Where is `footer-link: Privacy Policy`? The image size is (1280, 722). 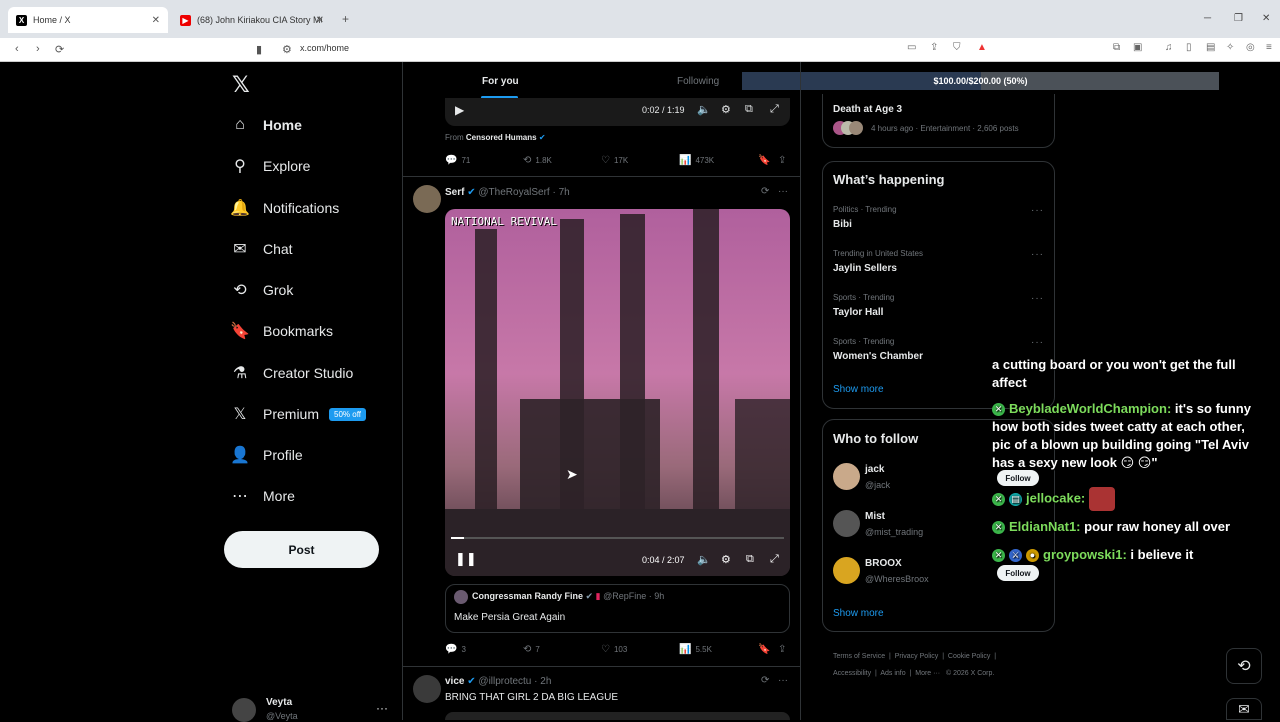 footer-link: Privacy Policy is located at coordinates (917, 656).